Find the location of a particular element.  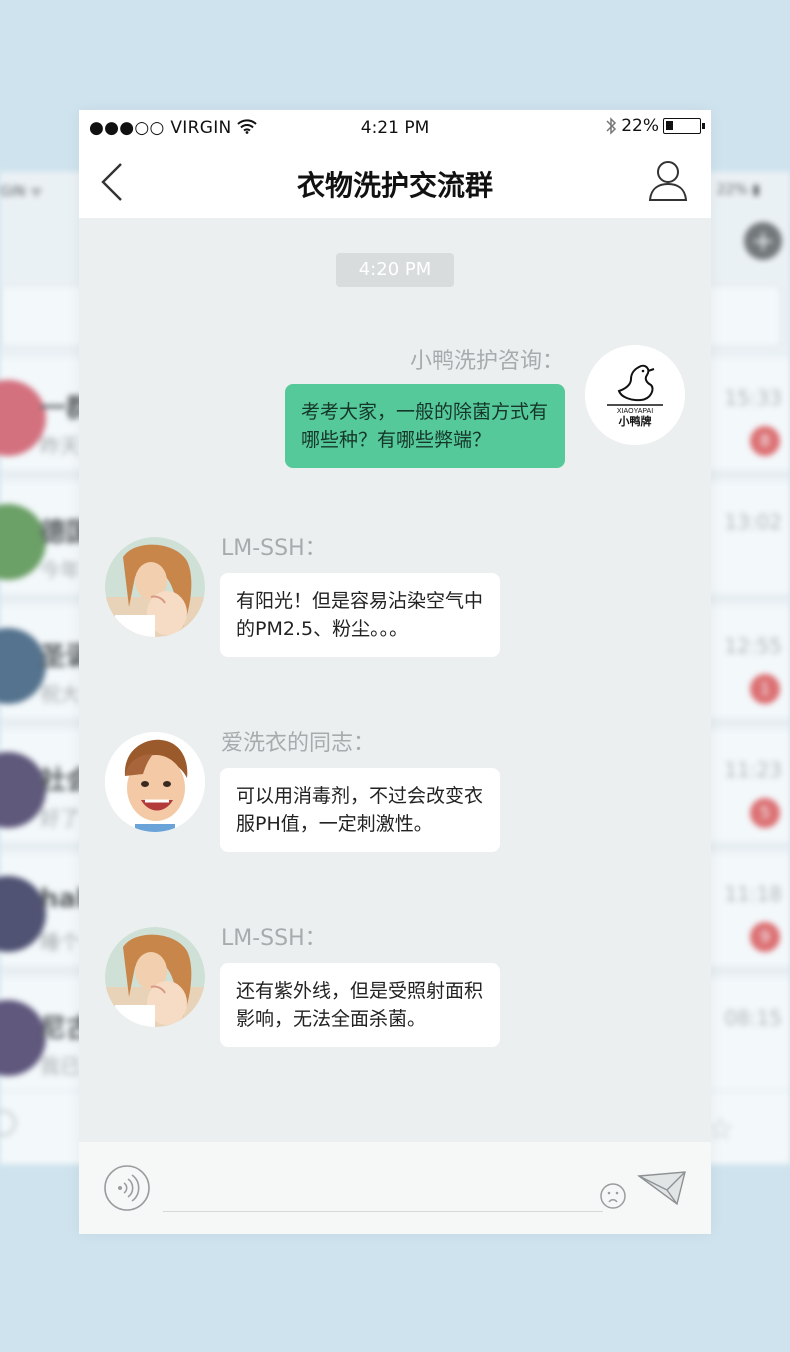

sender-name: 小鸭洗护咨询： is located at coordinates (486, 361).